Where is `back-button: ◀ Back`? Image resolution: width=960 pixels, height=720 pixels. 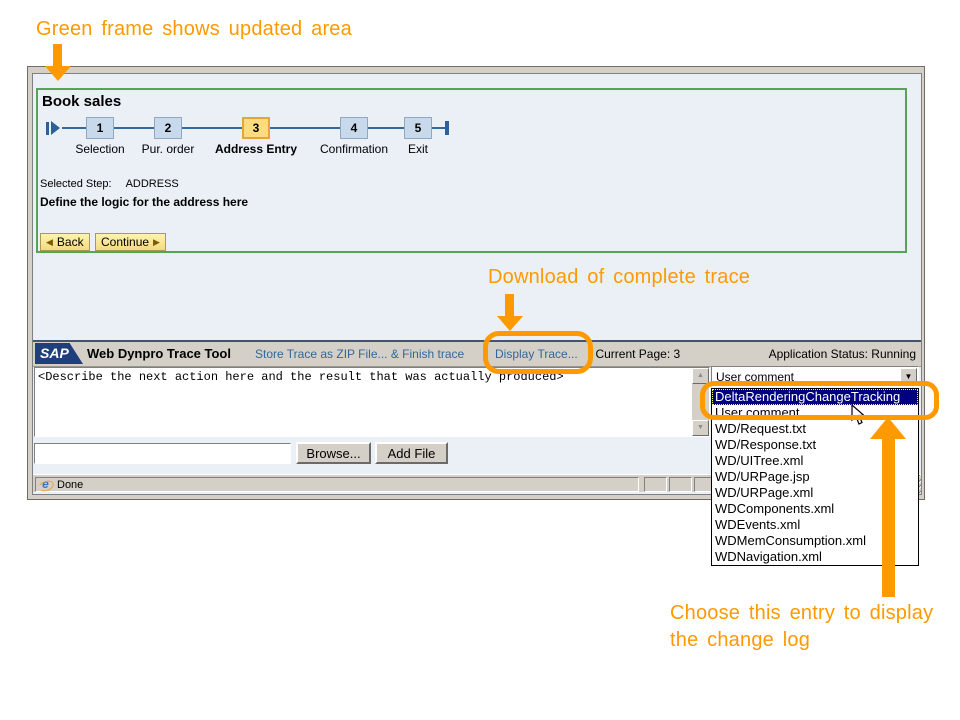
back-button: ◀ Back is located at coordinates (65, 242).